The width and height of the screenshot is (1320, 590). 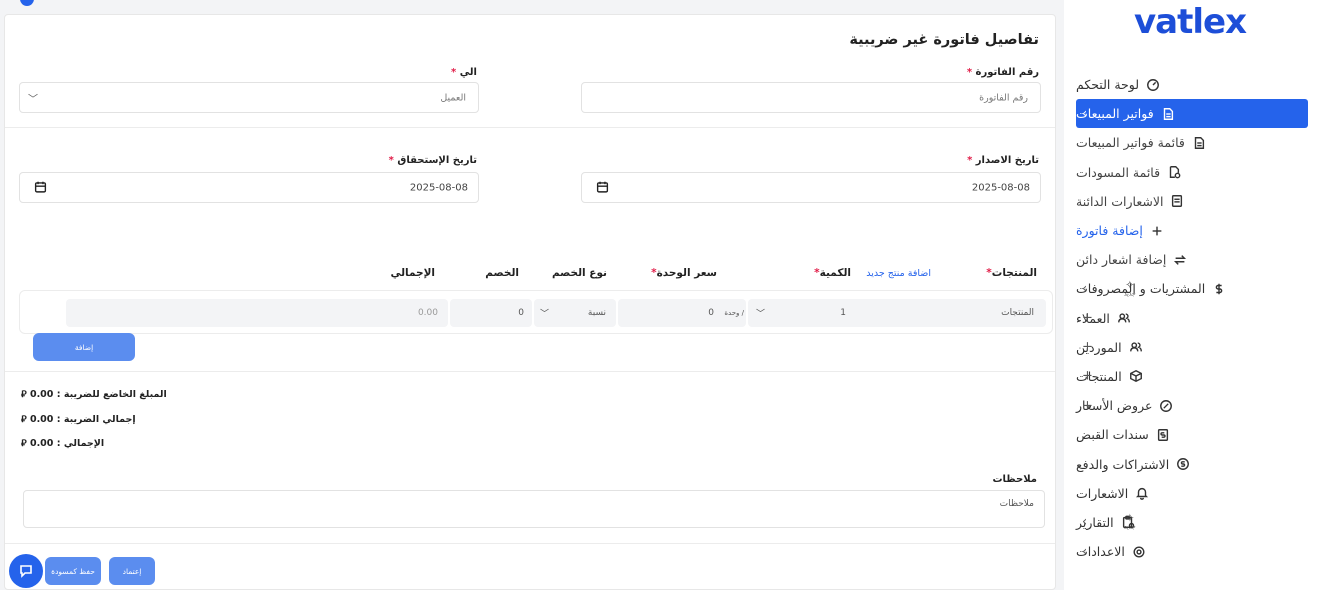 What do you see at coordinates (1192, 84) in the screenshot?
I see `sidebar-item-0: لوحة التحكم` at bounding box center [1192, 84].